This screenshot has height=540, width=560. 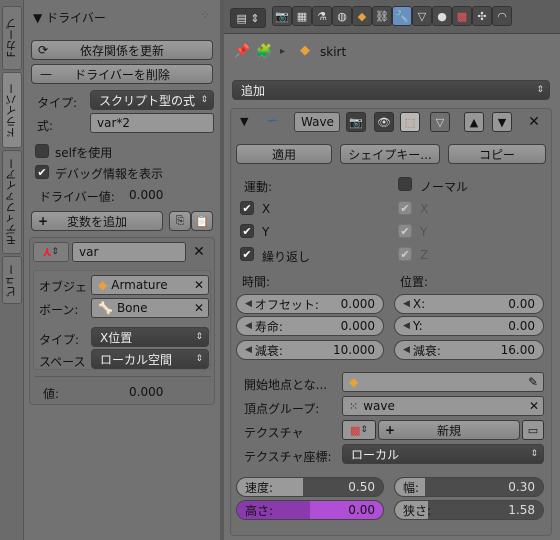 What do you see at coordinates (410, 122) in the screenshot?
I see `editmode-toggle-icon: ⬚` at bounding box center [410, 122].